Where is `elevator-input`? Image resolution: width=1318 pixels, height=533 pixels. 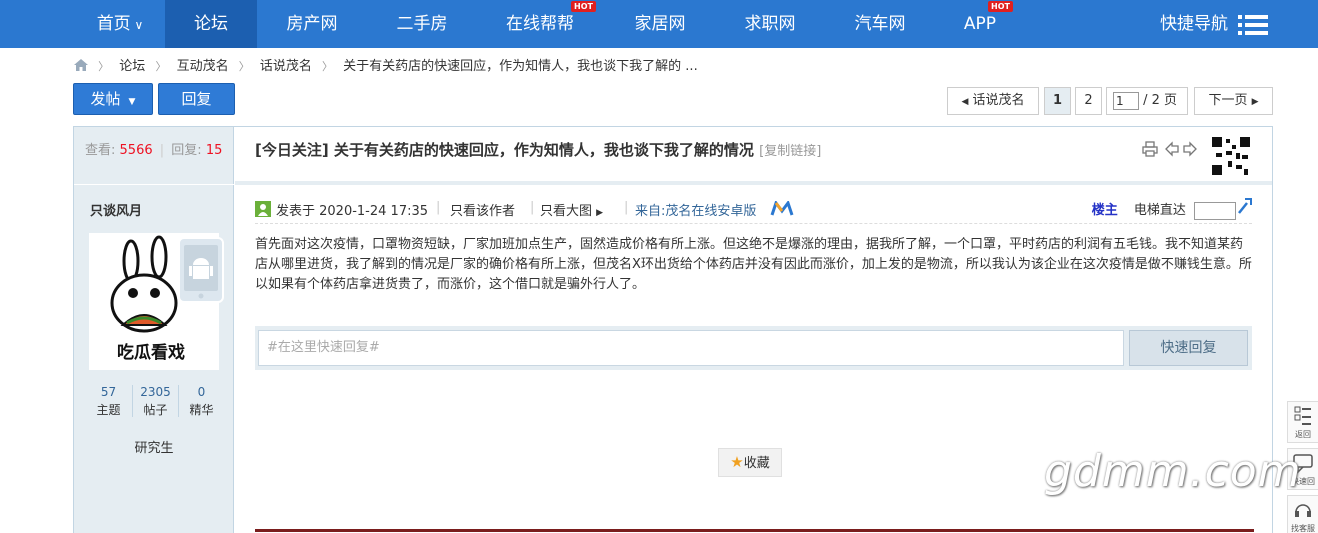
elevator-input is located at coordinates (1215, 210).